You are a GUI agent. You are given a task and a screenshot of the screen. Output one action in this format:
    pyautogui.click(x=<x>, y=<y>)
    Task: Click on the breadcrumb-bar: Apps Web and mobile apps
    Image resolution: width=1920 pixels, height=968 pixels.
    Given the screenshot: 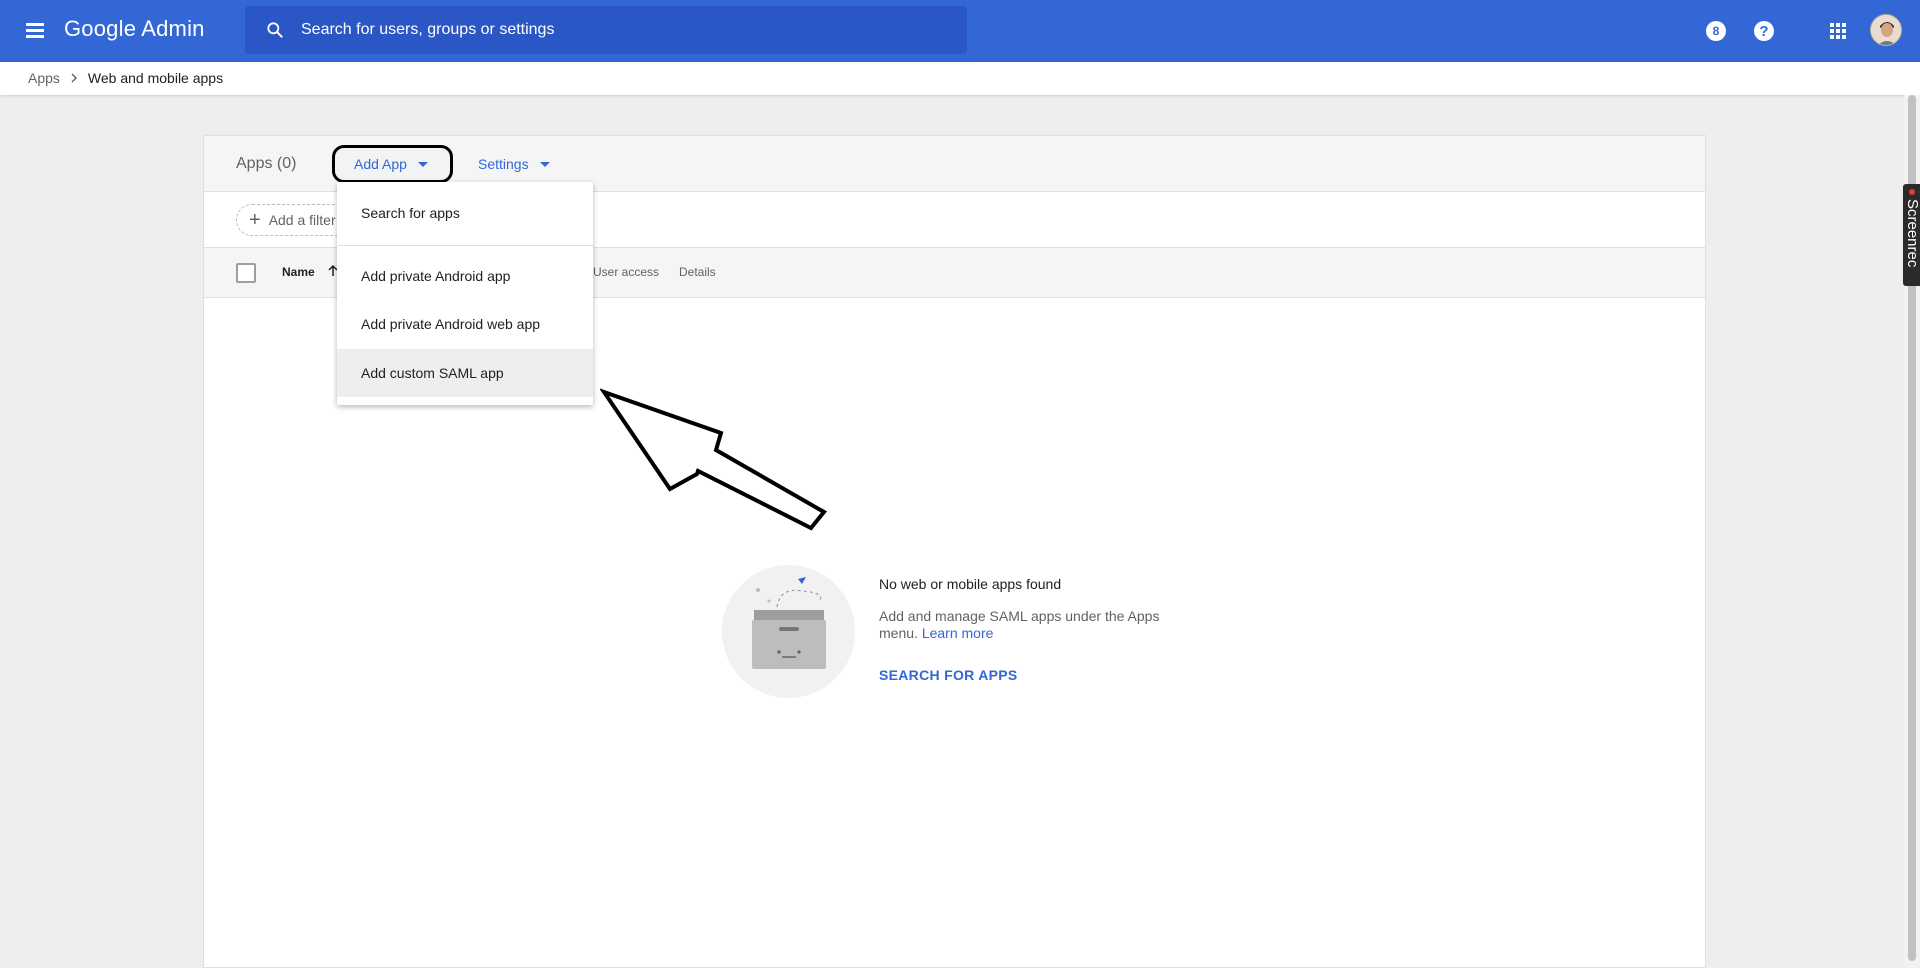 What is the action you would take?
    pyautogui.click(x=960, y=78)
    